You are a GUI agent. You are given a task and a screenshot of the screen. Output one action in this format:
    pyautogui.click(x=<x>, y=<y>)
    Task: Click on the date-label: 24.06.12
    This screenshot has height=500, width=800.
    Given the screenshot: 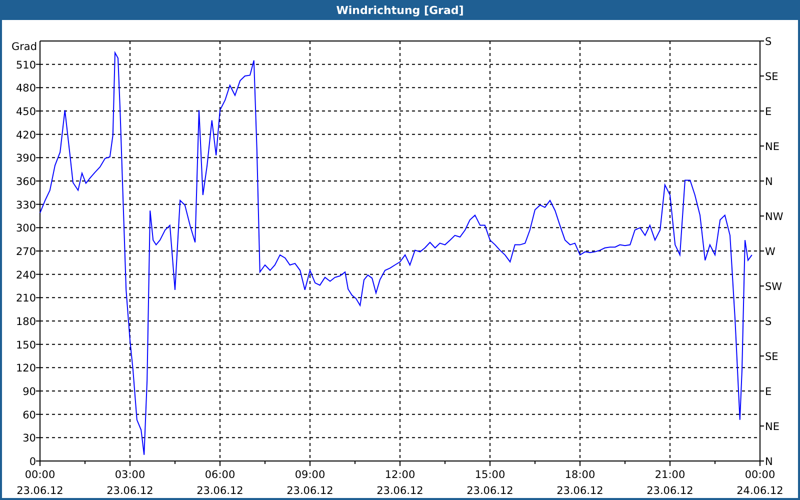 What is the action you would take?
    pyautogui.click(x=760, y=491)
    